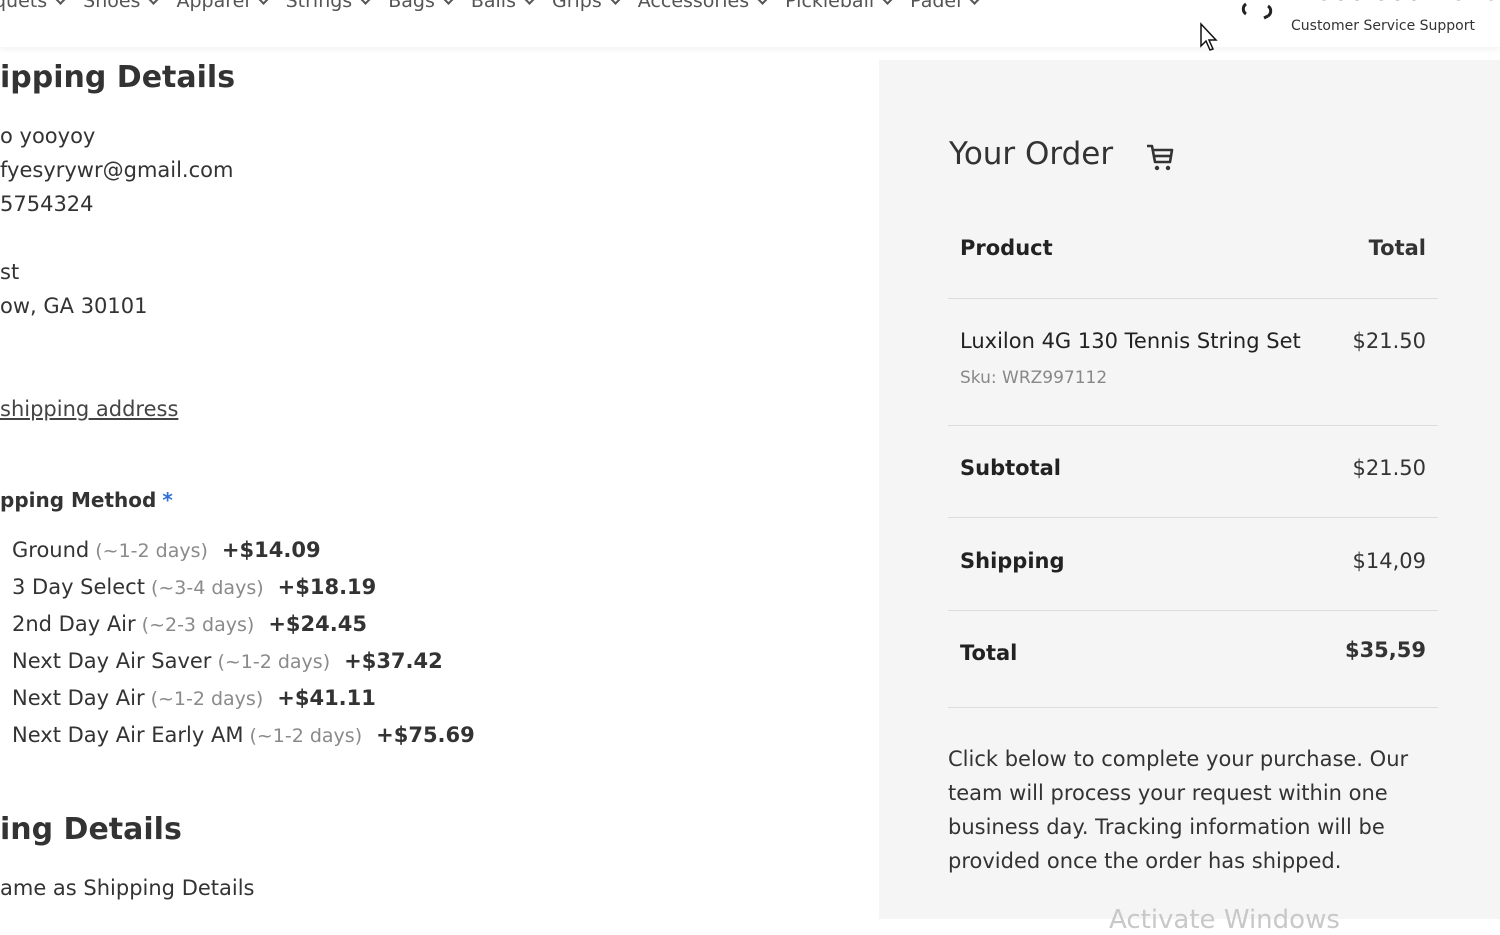 The width and height of the screenshot is (1500, 935). Describe the element at coordinates (1209, 36) in the screenshot. I see `mouse-cursor-icon` at that location.